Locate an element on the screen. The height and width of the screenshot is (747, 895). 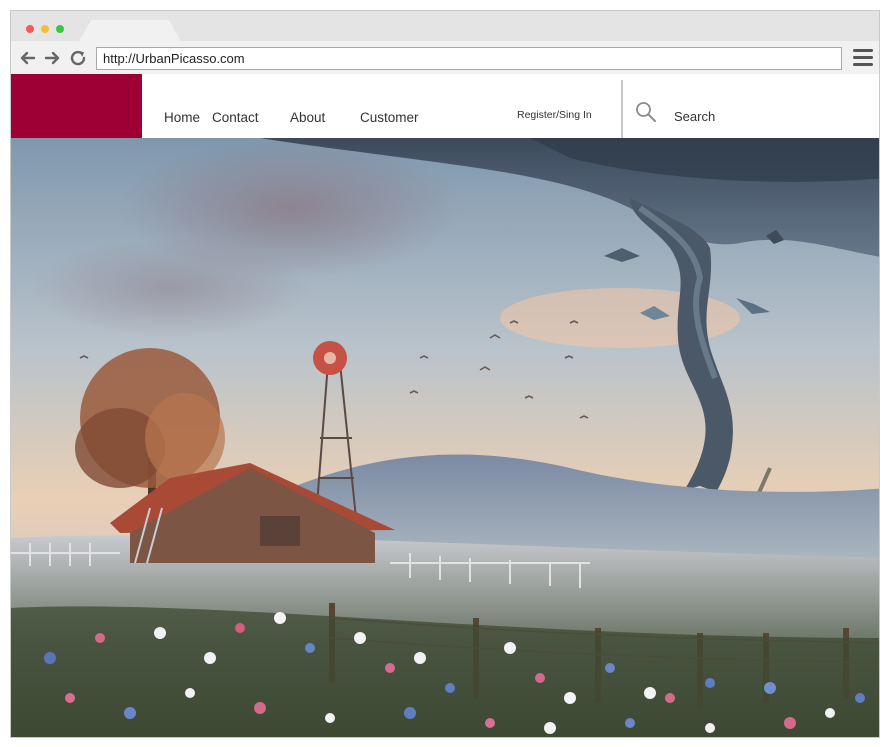
close-window-button is located at coordinates (30, 29).